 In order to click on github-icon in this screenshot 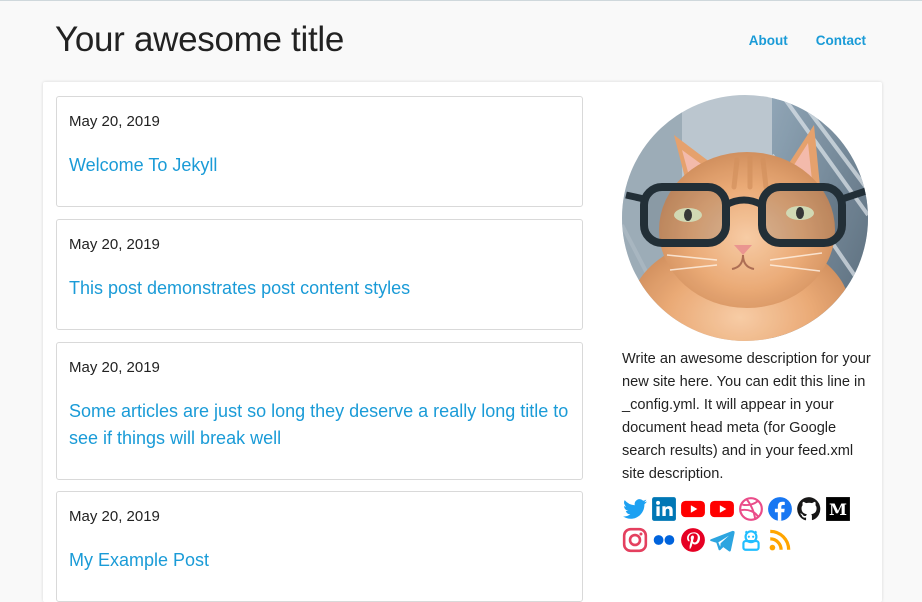, I will do `click(809, 509)`.